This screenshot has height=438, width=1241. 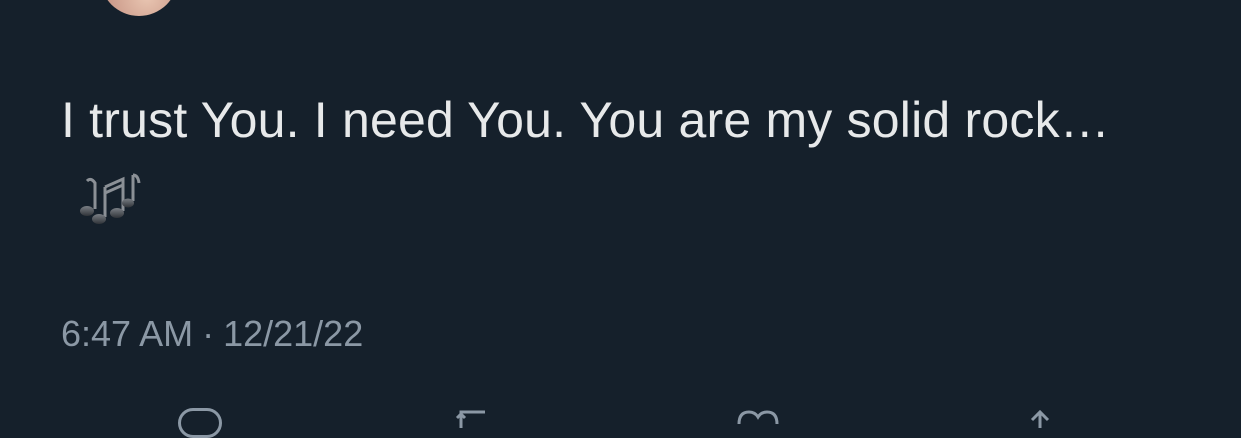 What do you see at coordinates (139, 8) in the screenshot?
I see `avatar` at bounding box center [139, 8].